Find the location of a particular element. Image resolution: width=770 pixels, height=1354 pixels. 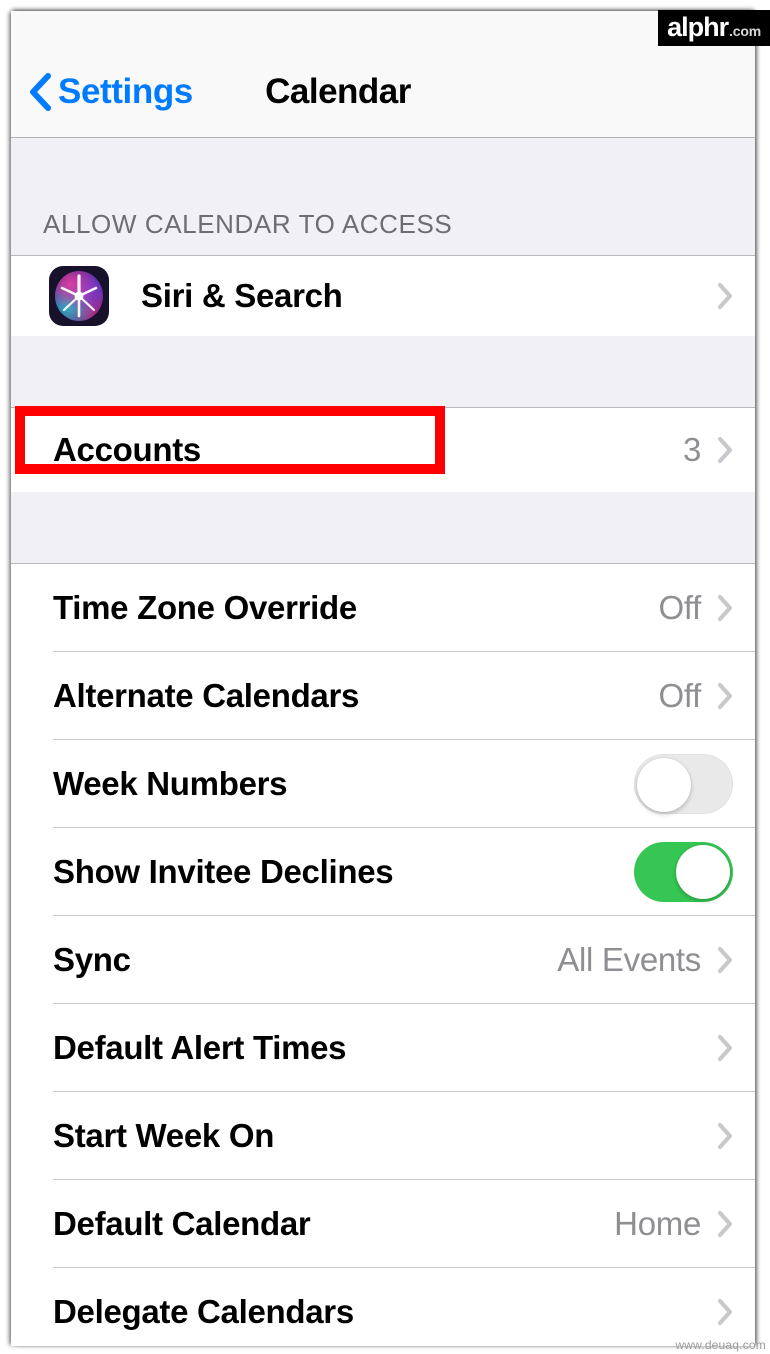

list-item-accounts: Accounts 3 is located at coordinates (383, 450).